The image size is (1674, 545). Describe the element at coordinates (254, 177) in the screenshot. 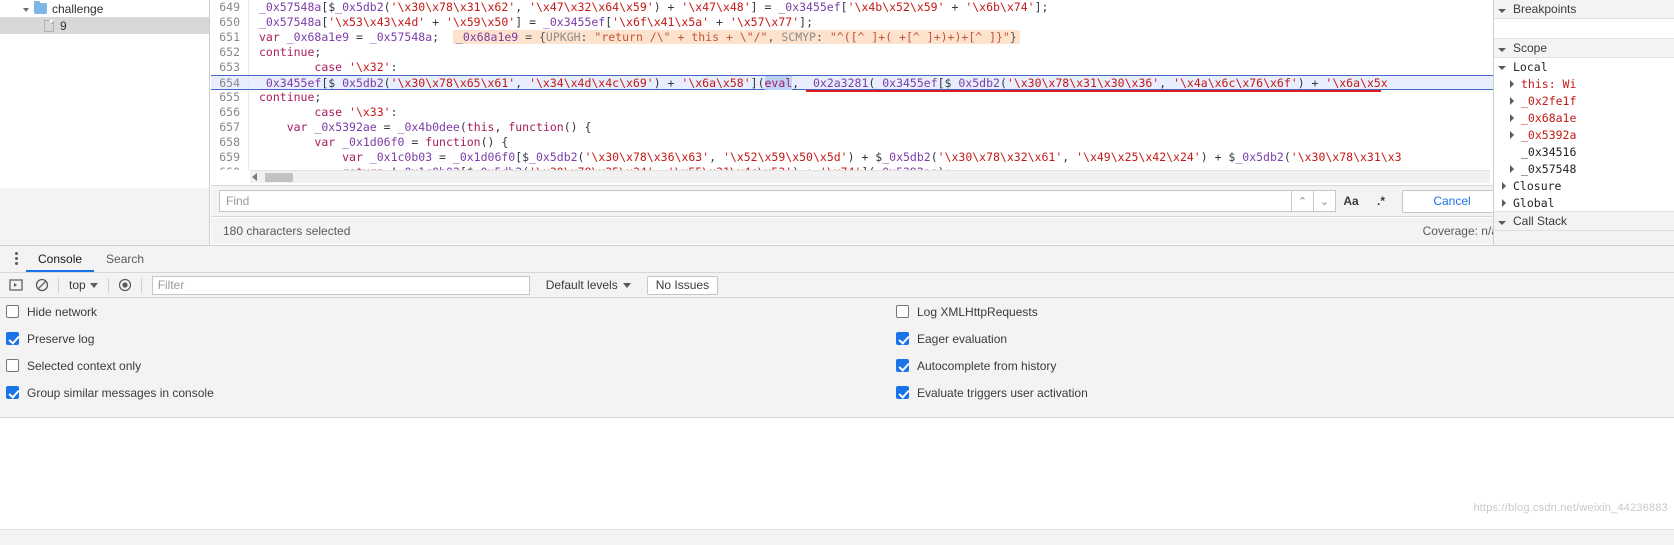

I see `scroll-left-arrow-icon` at that location.